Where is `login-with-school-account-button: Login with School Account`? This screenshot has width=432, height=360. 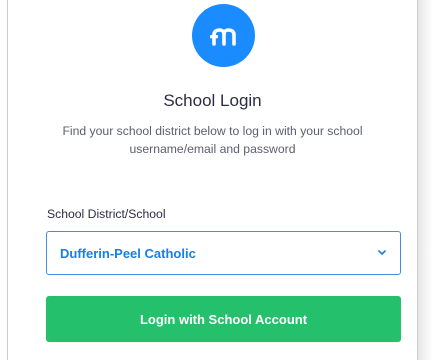
login-with-school-account-button: Login with School Account is located at coordinates (223, 319).